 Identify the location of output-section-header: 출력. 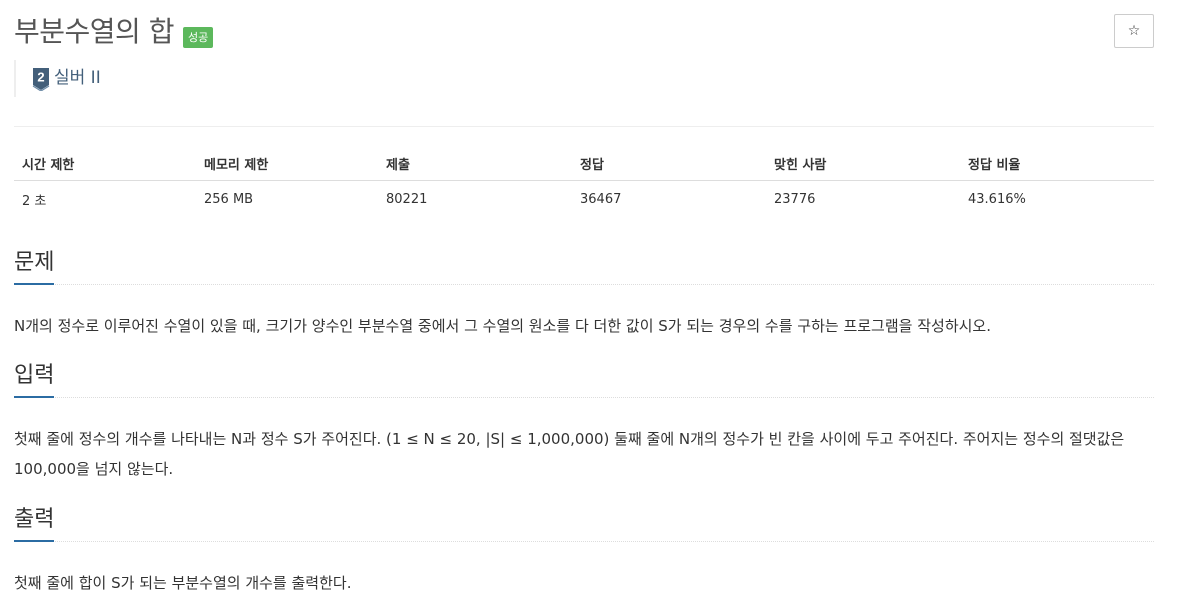
(584, 523).